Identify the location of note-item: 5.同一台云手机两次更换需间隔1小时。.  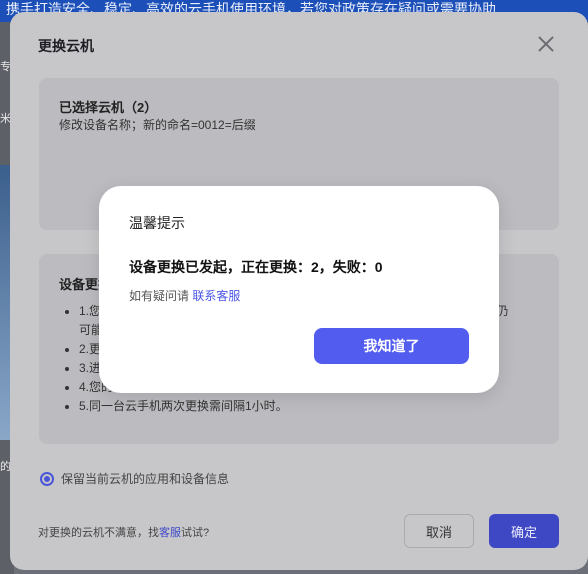
(314, 406).